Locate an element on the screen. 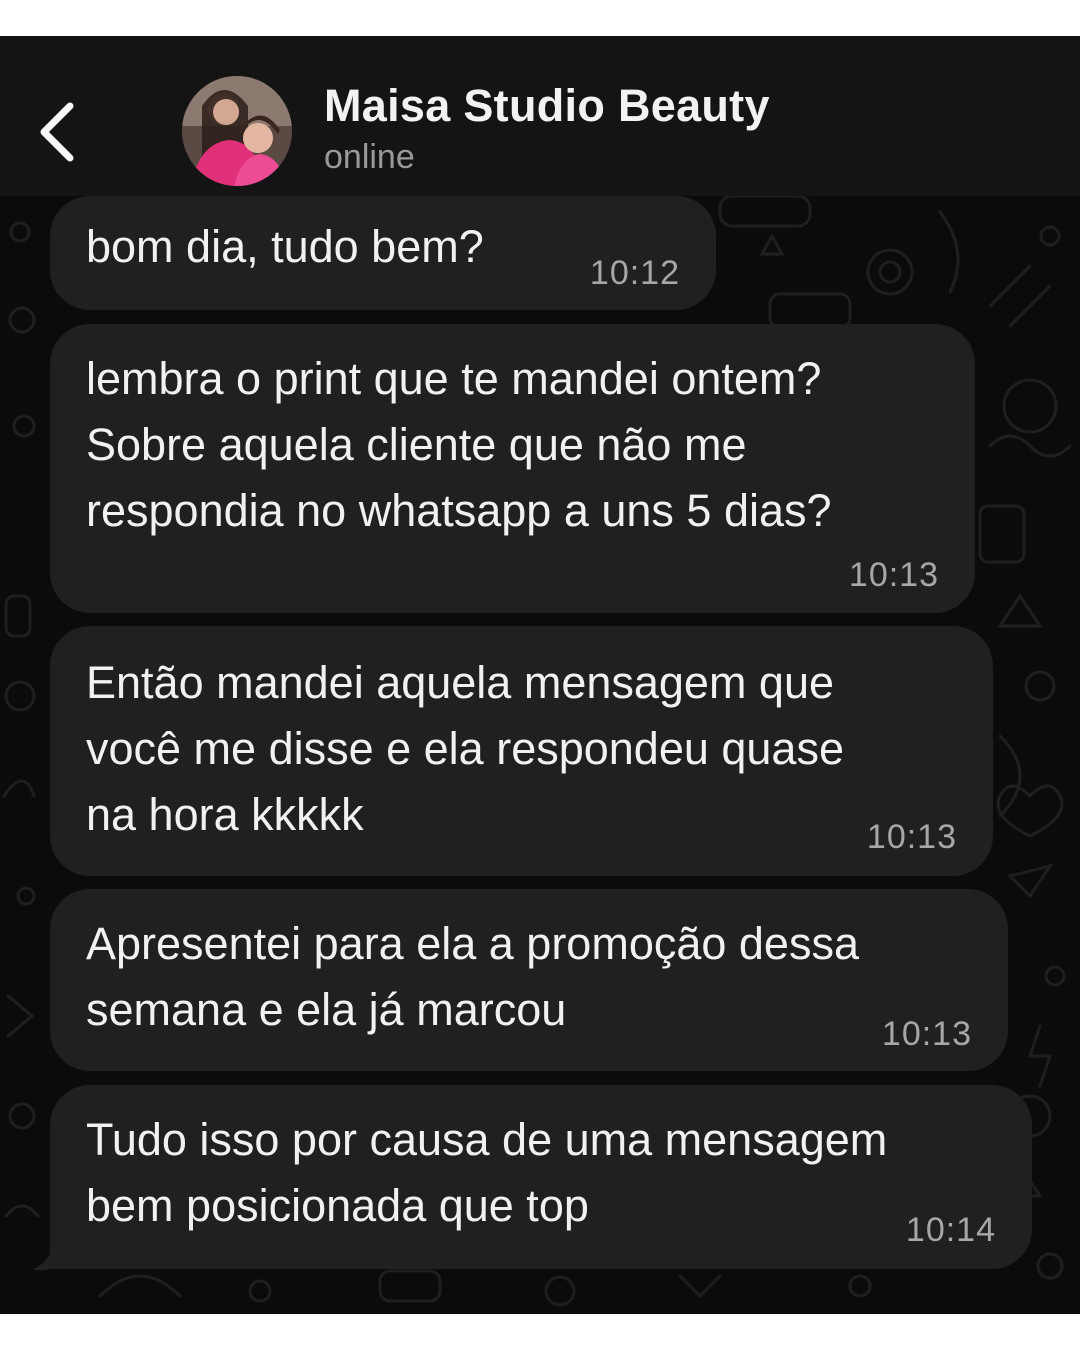 Image resolution: width=1080 pixels, height=1350 pixels. contact-name: Maisa Studio Beauty is located at coordinates (547, 106).